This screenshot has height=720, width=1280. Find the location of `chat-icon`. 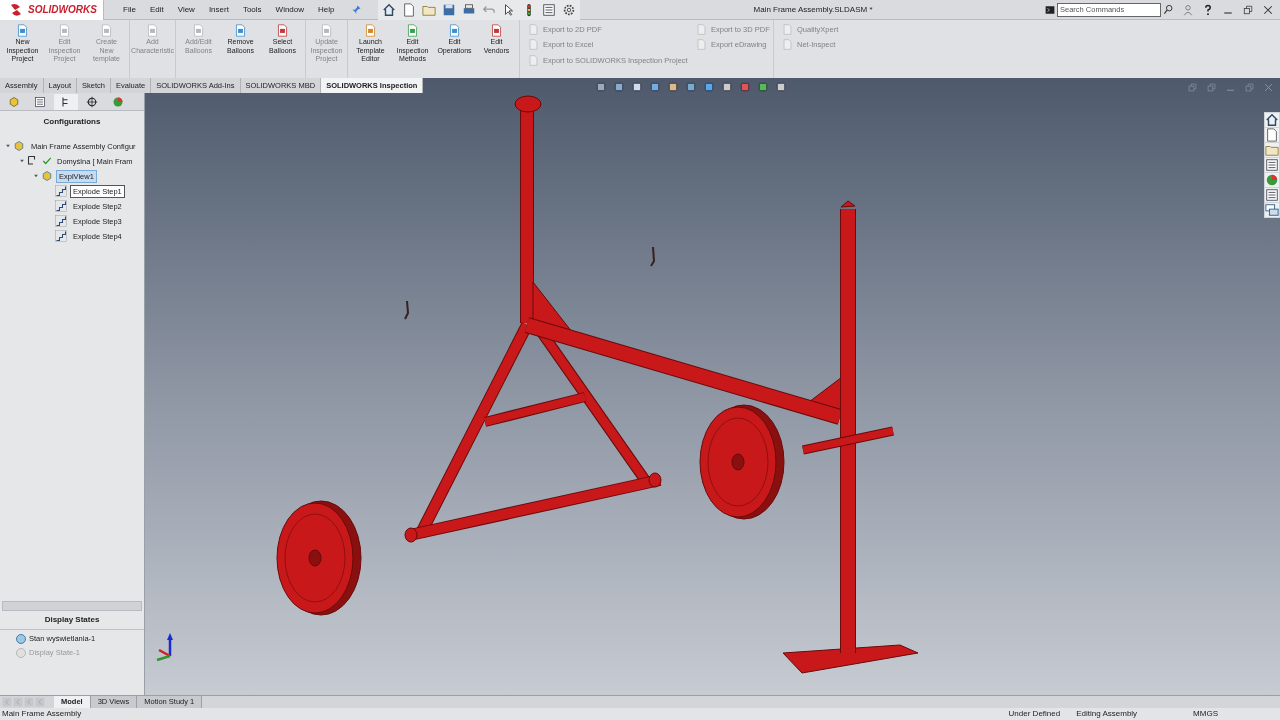

chat-icon is located at coordinates (1272, 210).